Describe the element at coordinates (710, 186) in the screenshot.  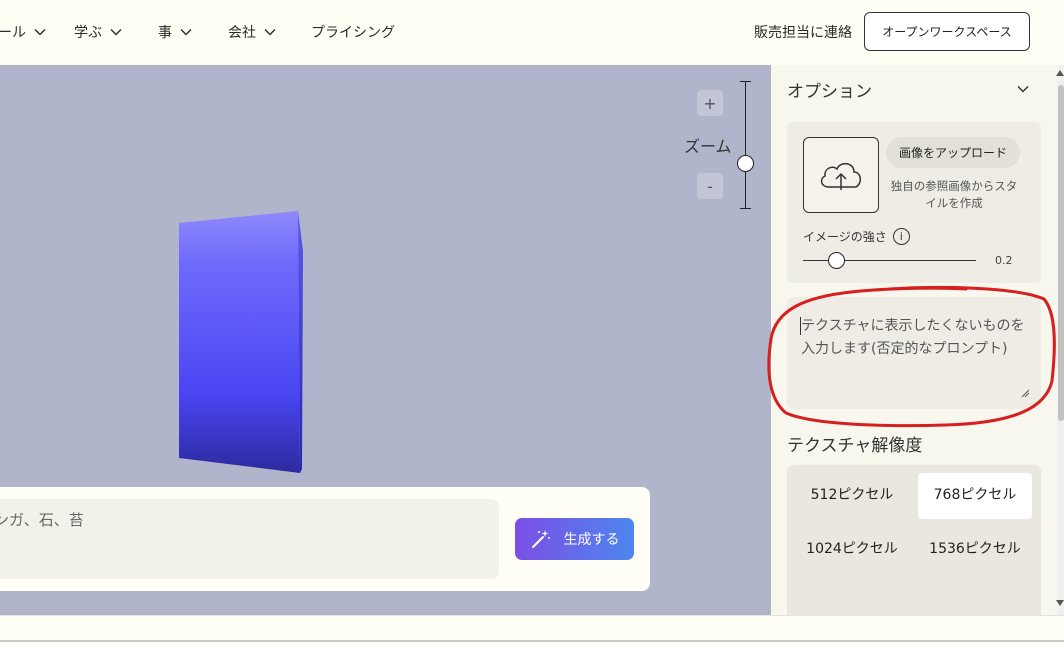
I see `zoom-out-button: -` at that location.